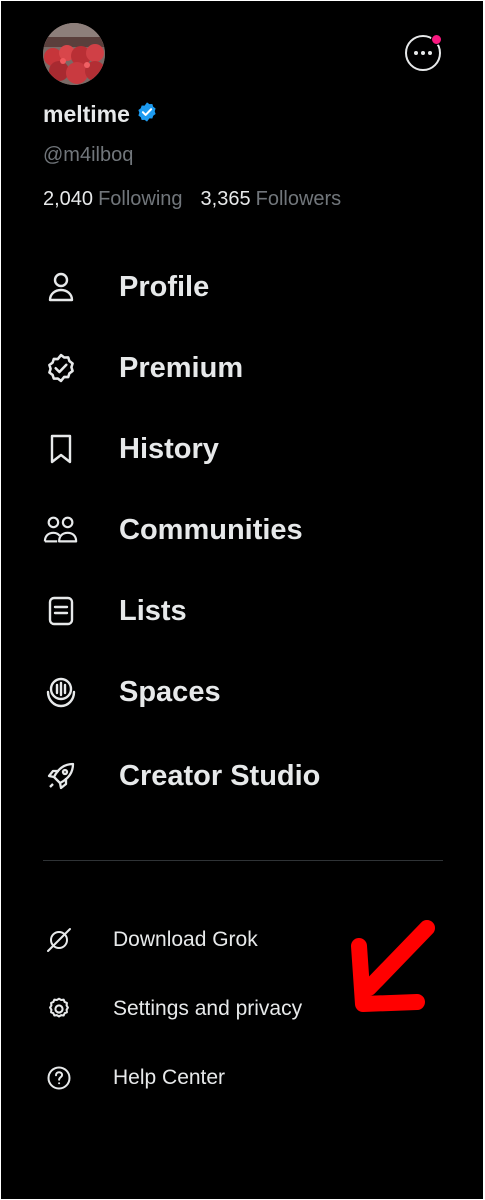  What do you see at coordinates (61, 449) in the screenshot?
I see `bookmark-icon` at bounding box center [61, 449].